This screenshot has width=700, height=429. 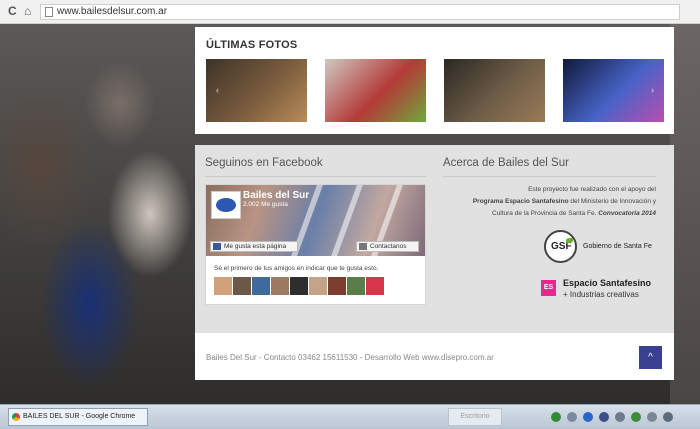 What do you see at coordinates (607, 283) in the screenshot?
I see `espacio-santafesino-label: Espacio Santafesino` at bounding box center [607, 283].